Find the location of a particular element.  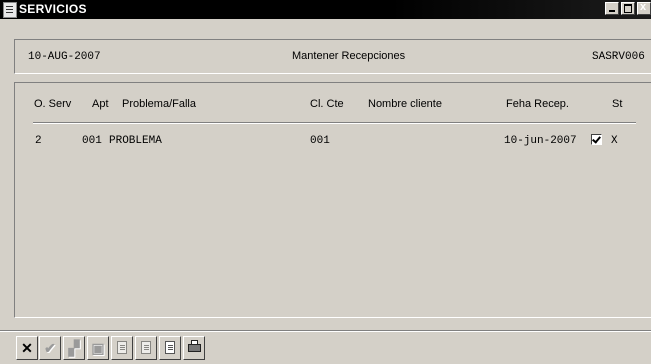

header-divider is located at coordinates (334, 123).